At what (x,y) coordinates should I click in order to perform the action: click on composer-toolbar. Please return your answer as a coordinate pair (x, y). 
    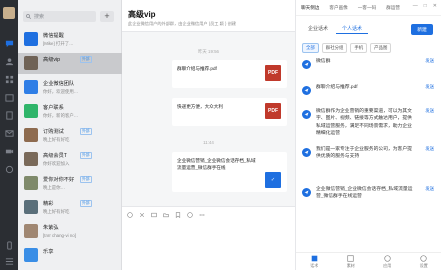
    Looking at the image, I should click on (166, 215).